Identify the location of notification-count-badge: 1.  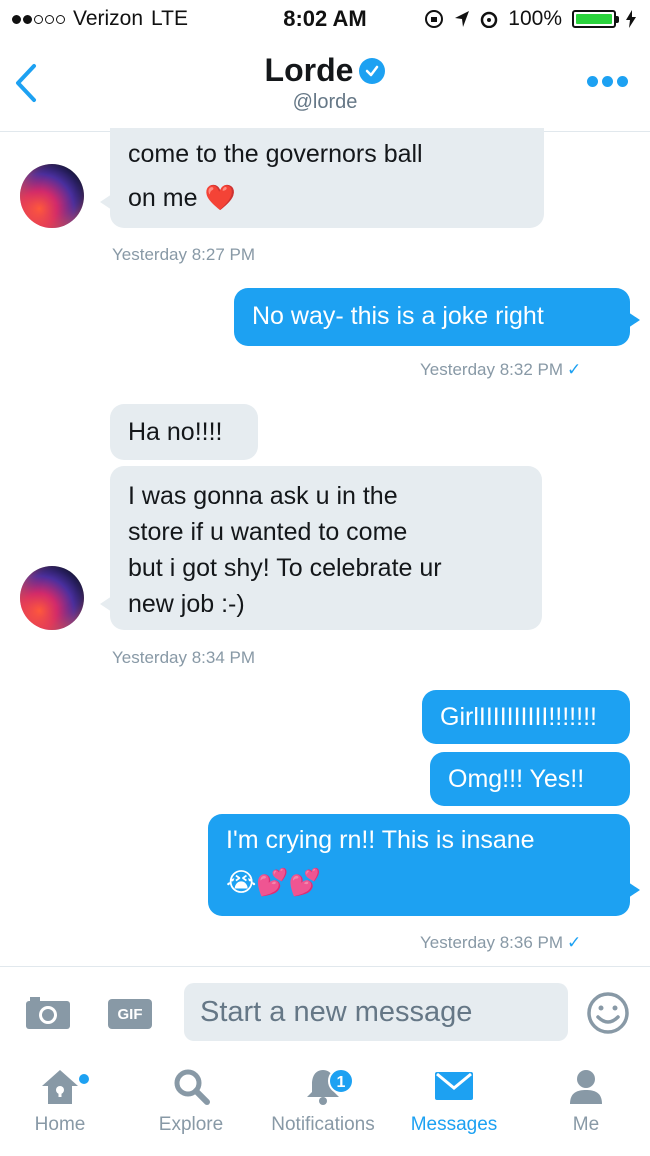
(341, 1081).